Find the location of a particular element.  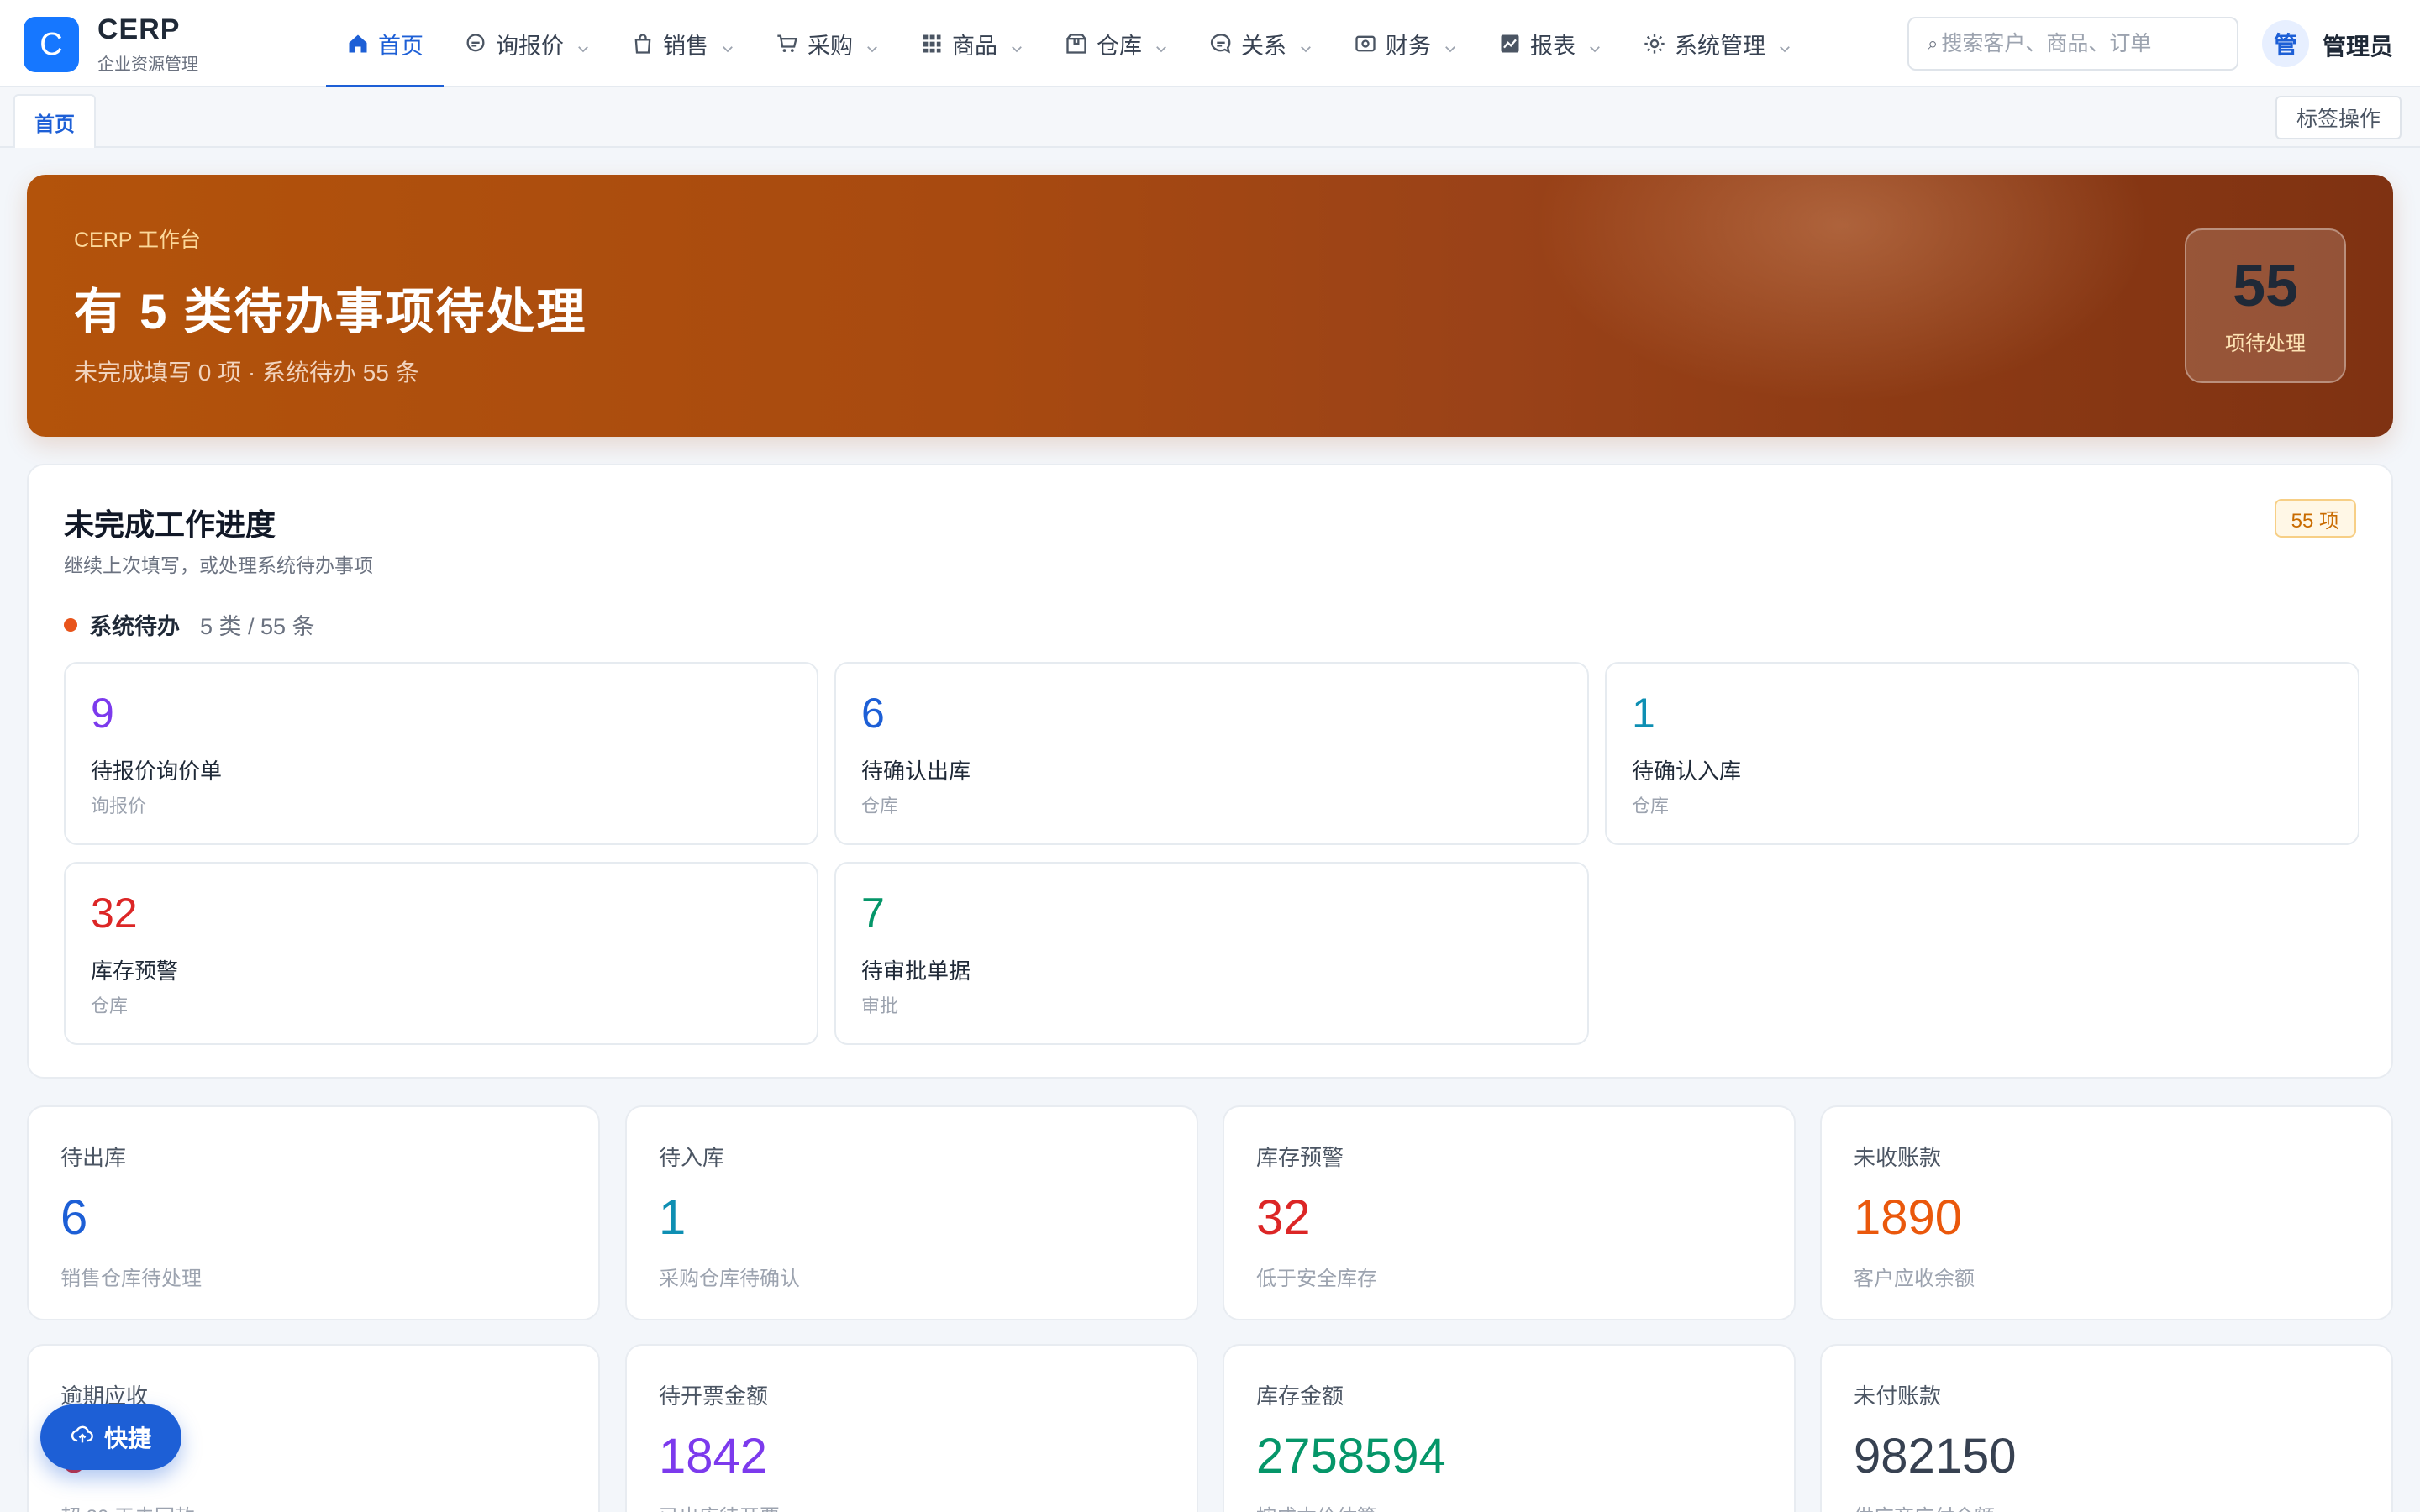

pending-count-number: 55 is located at coordinates (2266, 285).